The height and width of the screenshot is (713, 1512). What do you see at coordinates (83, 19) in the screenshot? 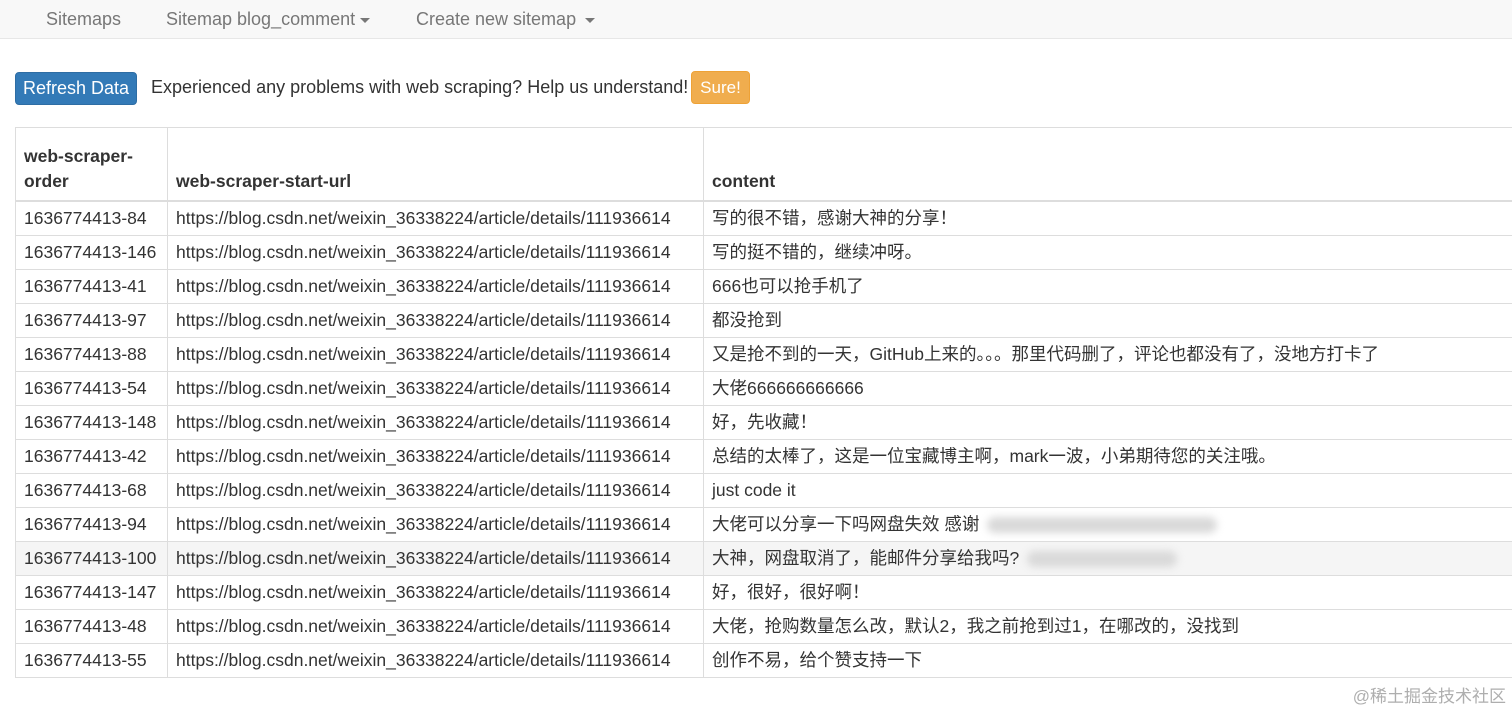
I see `nav-sitemaps-link: Sitemaps` at bounding box center [83, 19].